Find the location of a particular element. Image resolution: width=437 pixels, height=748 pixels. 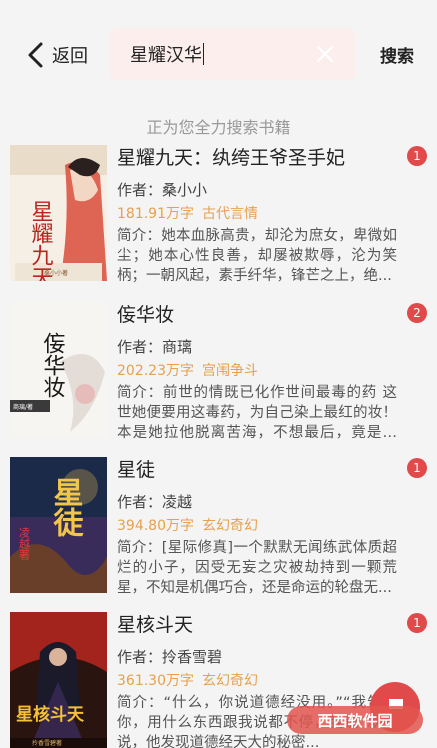

cover-image-3: 星徒 凌越著 is located at coordinates (58, 525).